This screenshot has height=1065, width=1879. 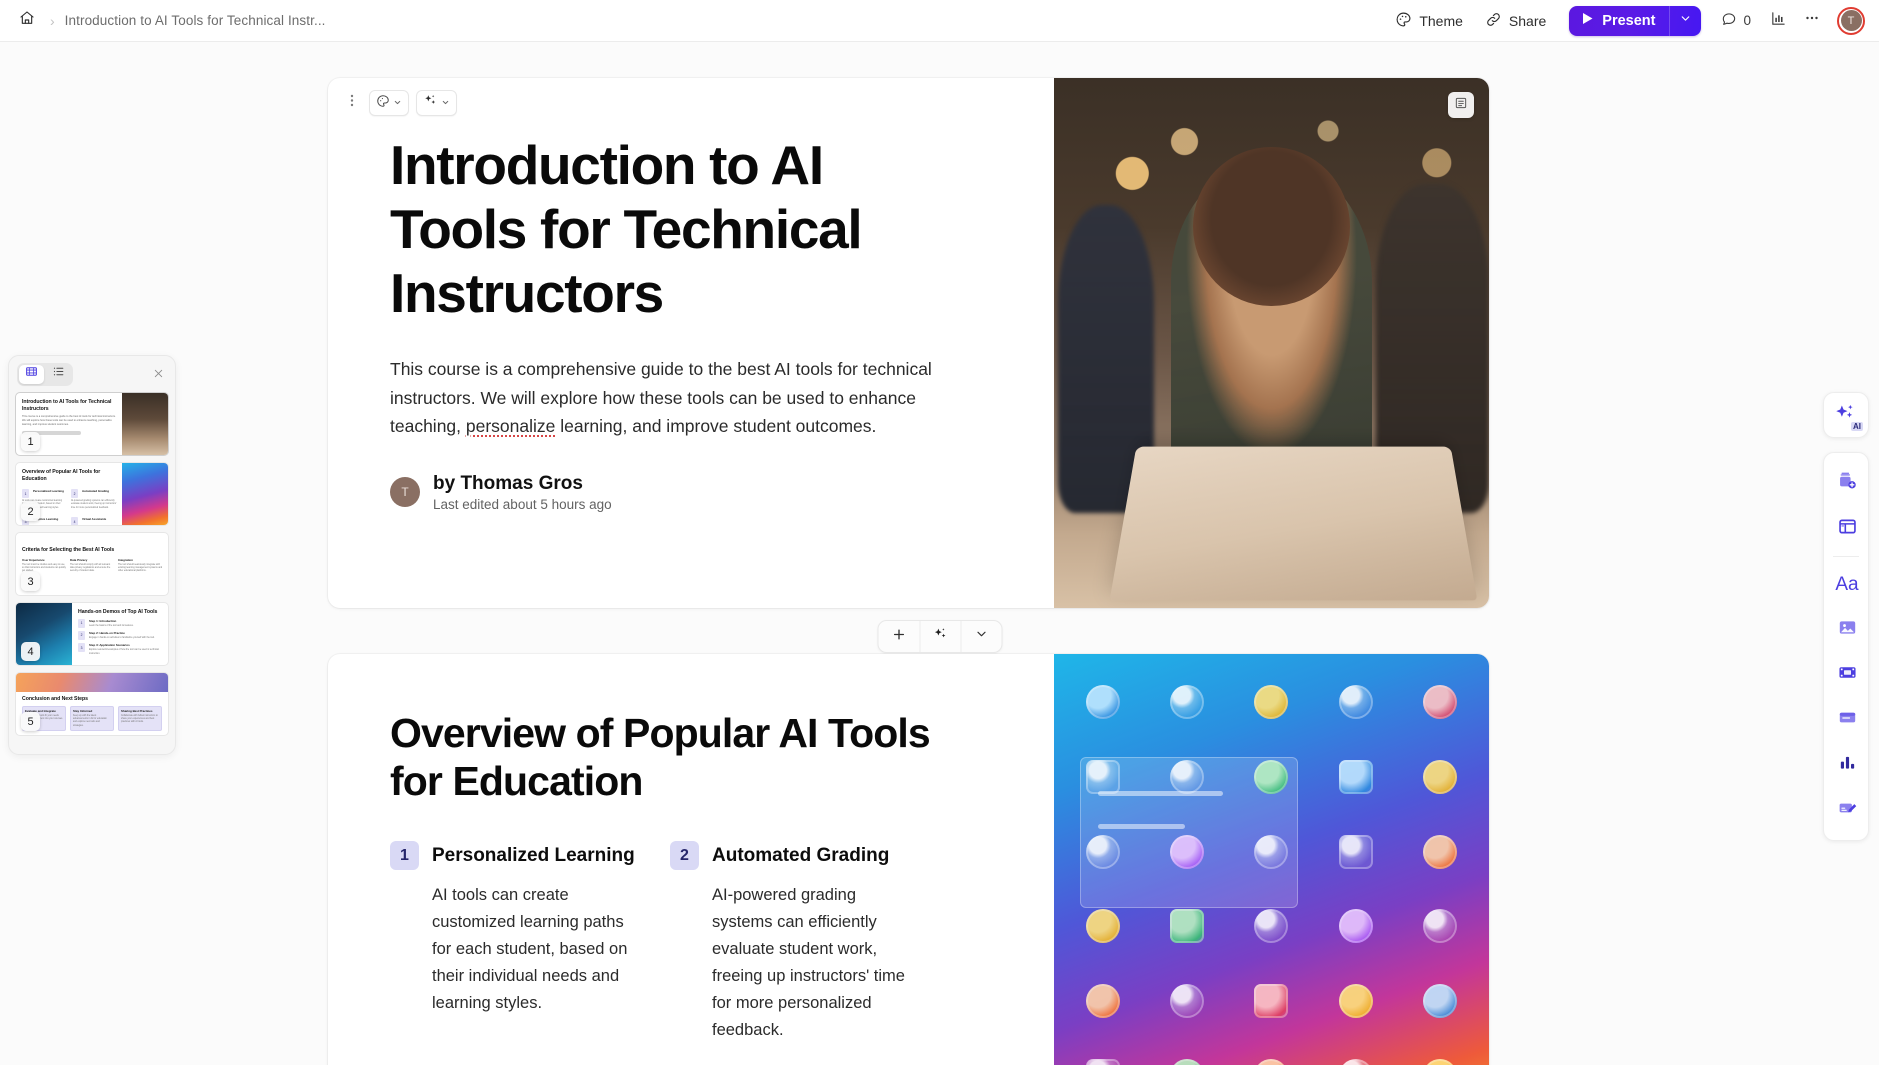 What do you see at coordinates (1515, 21) in the screenshot?
I see `share-button: Share` at bounding box center [1515, 21].